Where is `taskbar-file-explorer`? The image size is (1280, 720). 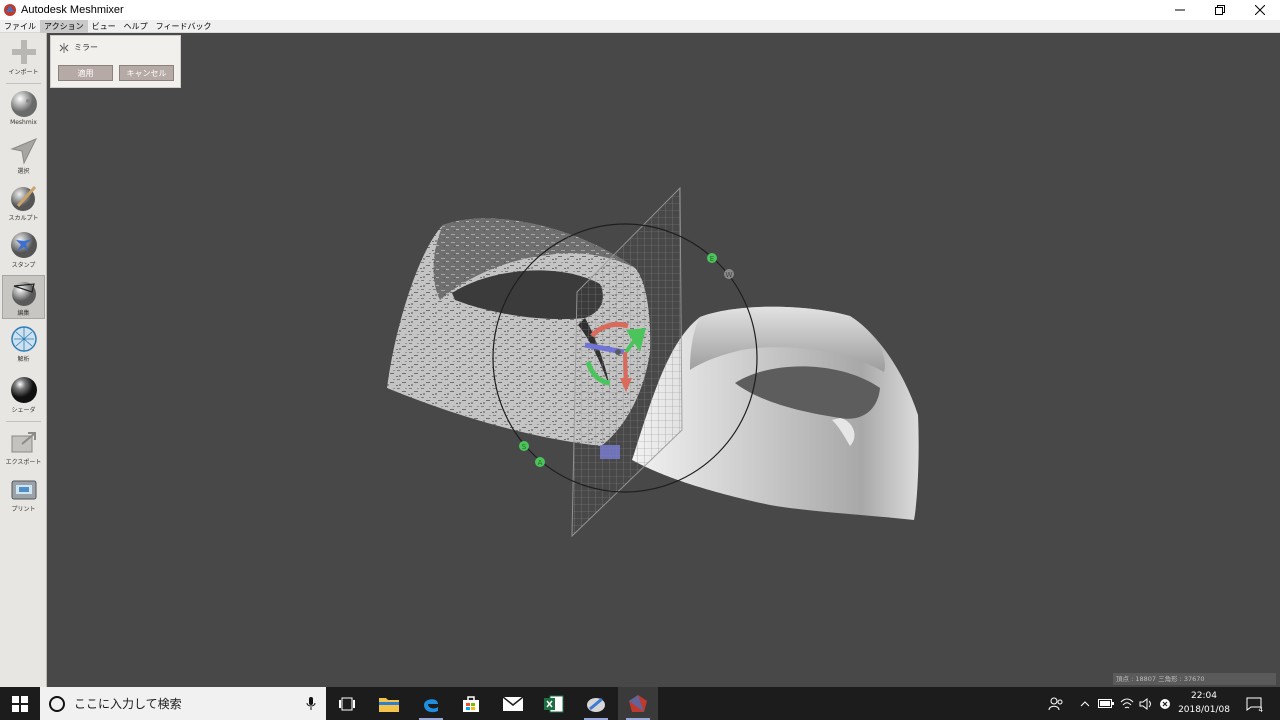 taskbar-file-explorer is located at coordinates (389, 703).